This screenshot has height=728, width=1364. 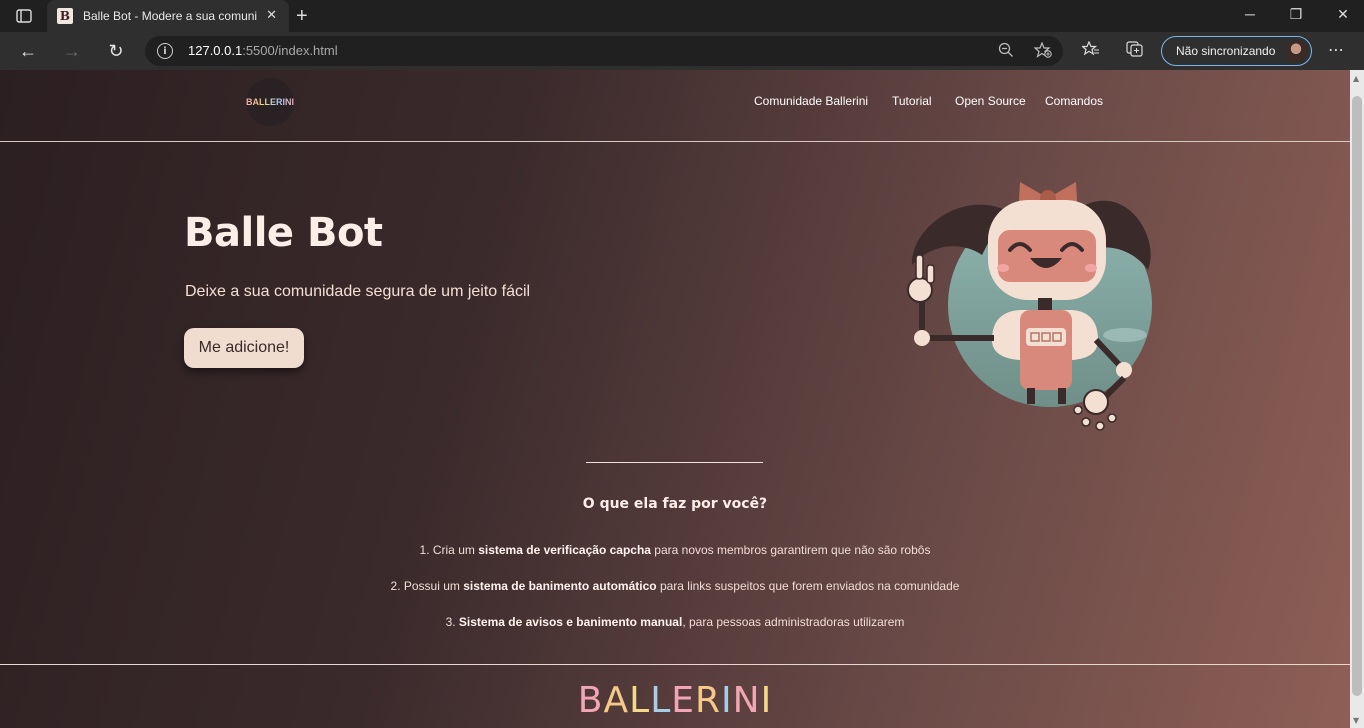 What do you see at coordinates (1357, 396) in the screenshot?
I see `scroll-thumb` at bounding box center [1357, 396].